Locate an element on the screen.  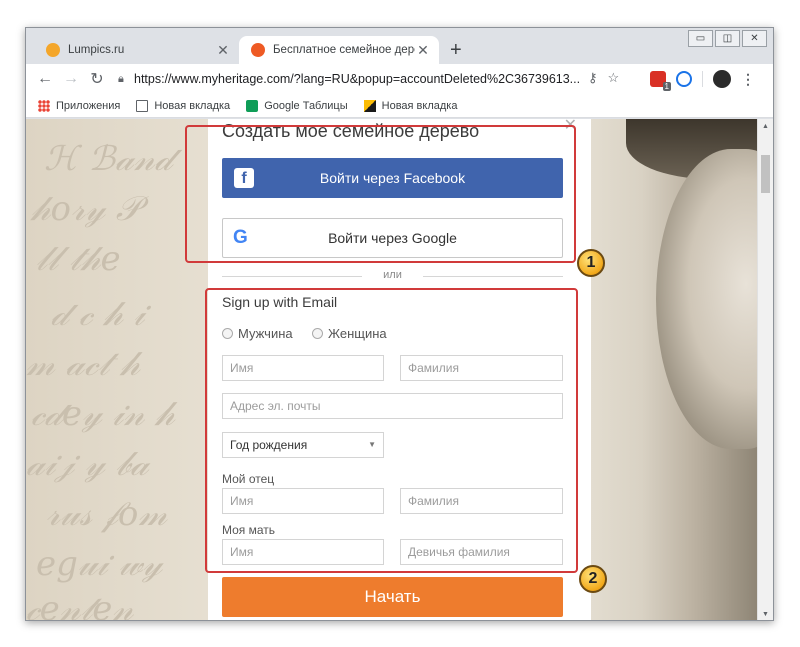
extensions-area: 1 ⋮ is located at coordinates (702, 79).